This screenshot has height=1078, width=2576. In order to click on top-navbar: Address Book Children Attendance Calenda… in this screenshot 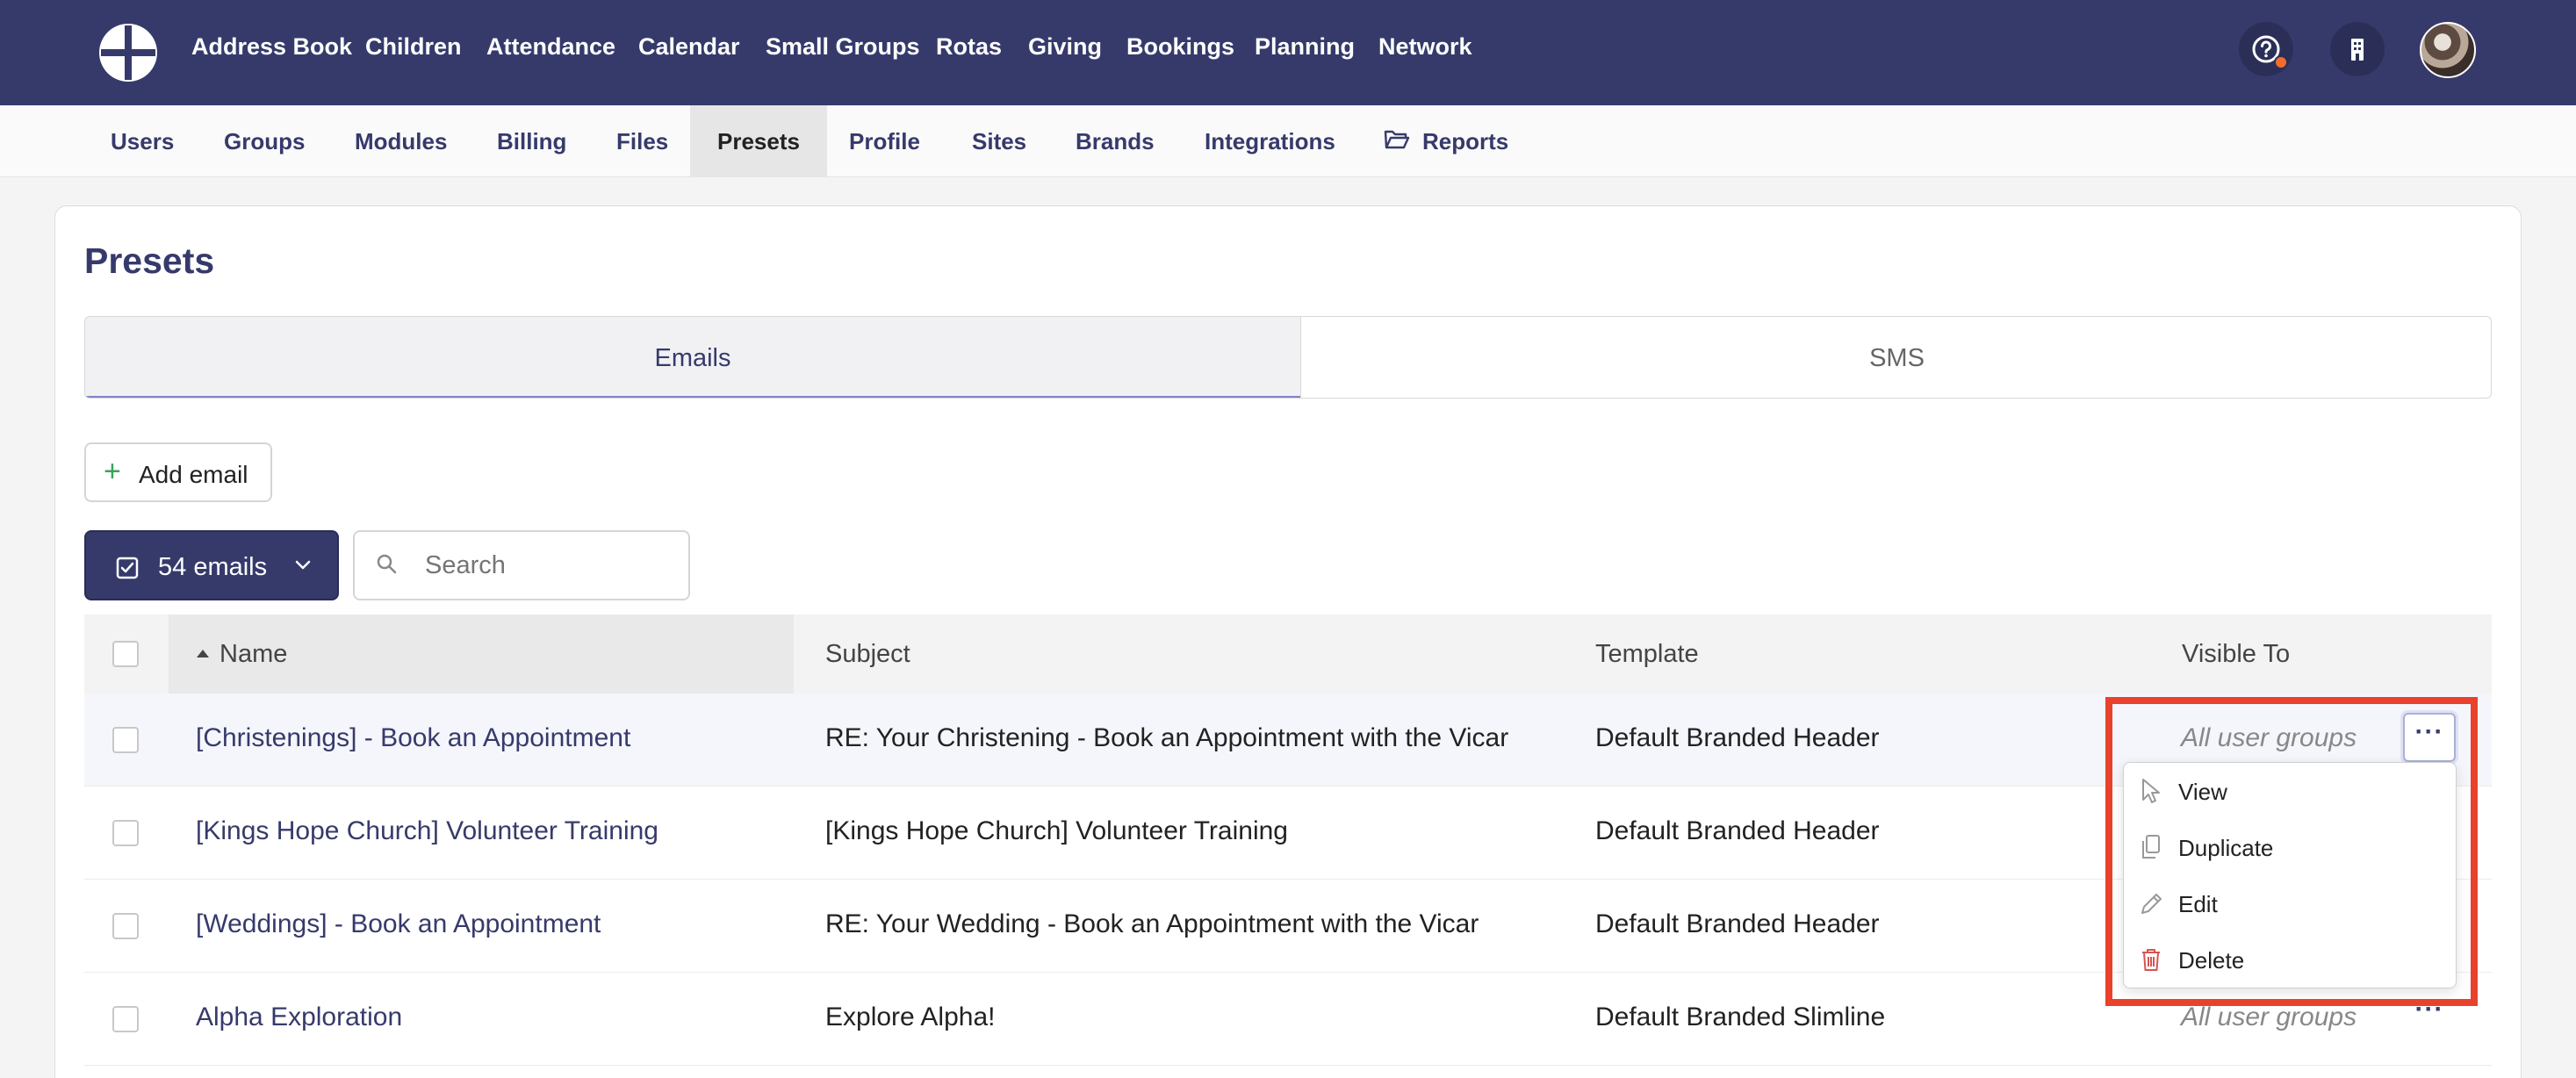, I will do `click(1288, 52)`.